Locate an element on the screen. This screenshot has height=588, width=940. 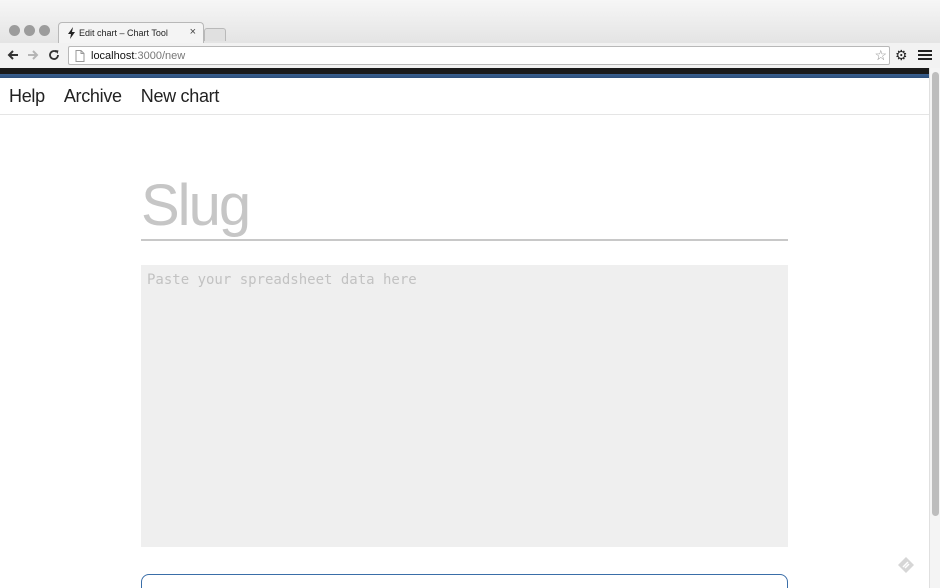
tab-title: Edit chart – Chart Tool is located at coordinates (123, 33).